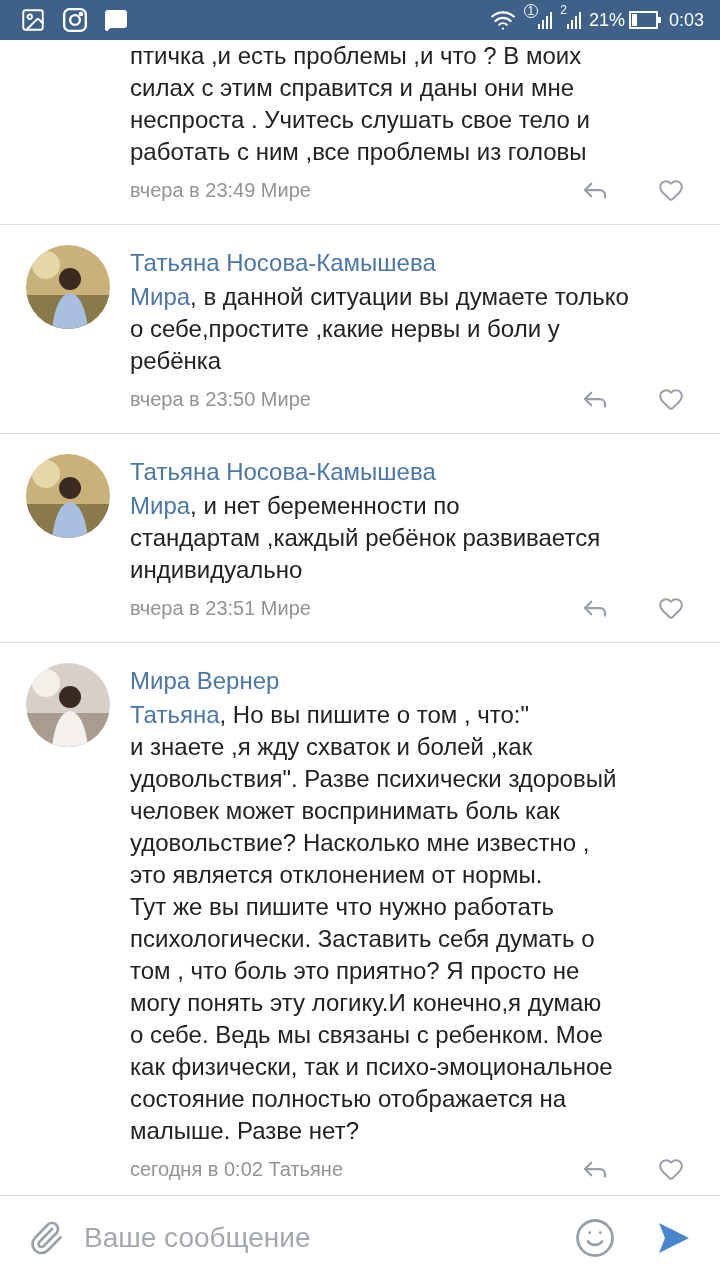  What do you see at coordinates (221, 399) in the screenshot?
I see `comment-meta: вчера в 23:50 Мире` at bounding box center [221, 399].